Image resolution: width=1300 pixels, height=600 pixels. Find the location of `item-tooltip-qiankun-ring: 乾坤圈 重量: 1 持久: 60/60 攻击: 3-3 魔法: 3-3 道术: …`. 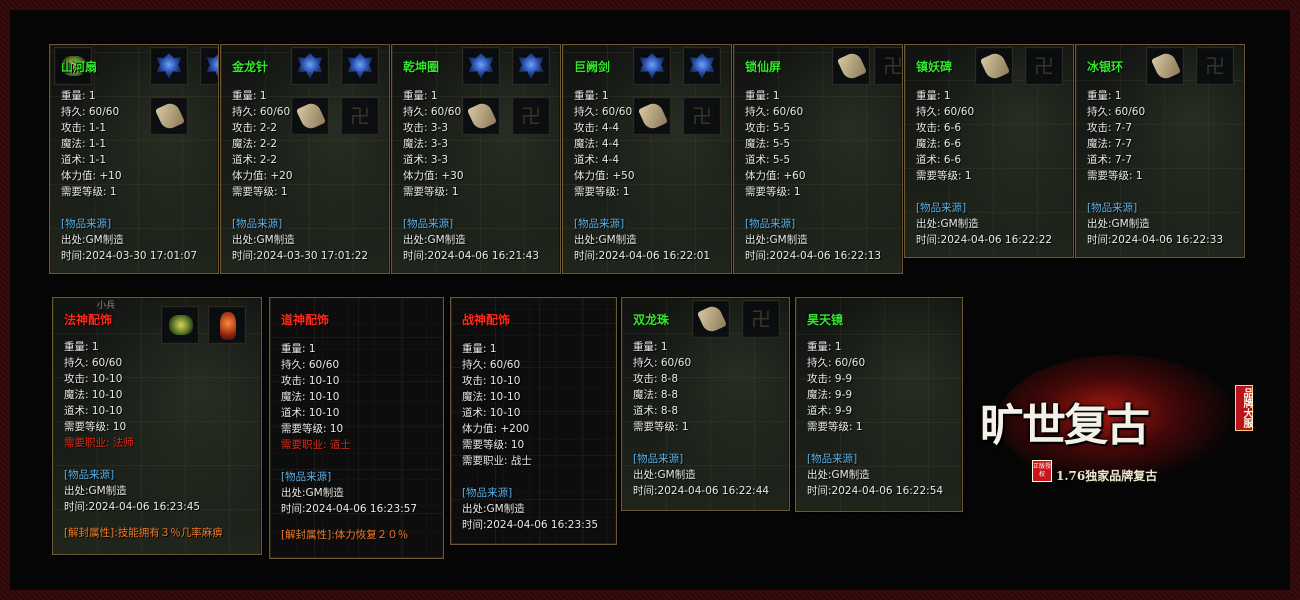

item-tooltip-qiankun-ring: 乾坤圈 重量: 1 持久: 60/60 攻击: 3-3 魔法: 3-3 道术: … is located at coordinates (476, 159).